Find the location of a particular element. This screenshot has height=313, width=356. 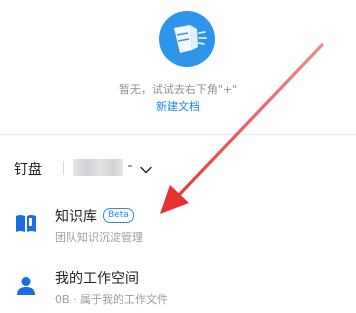

item-subtitle-my-workspace: 0B · 属于我的工作文件 is located at coordinates (112, 299).